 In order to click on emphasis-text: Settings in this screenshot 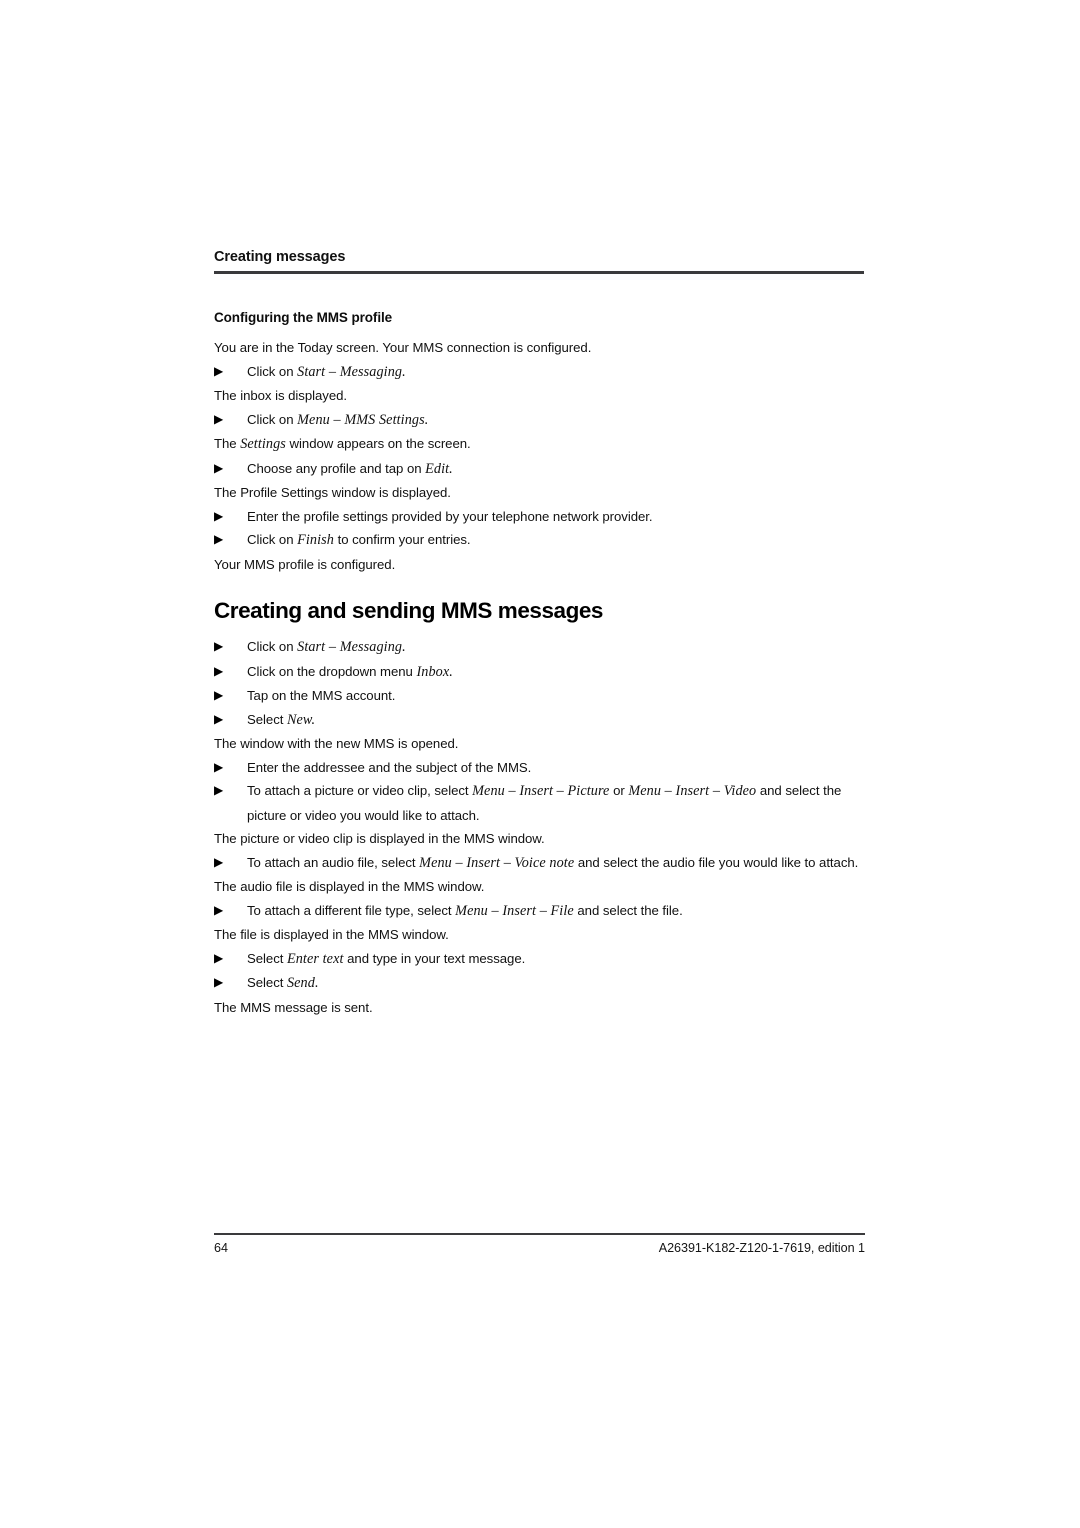, I will do `click(263, 444)`.